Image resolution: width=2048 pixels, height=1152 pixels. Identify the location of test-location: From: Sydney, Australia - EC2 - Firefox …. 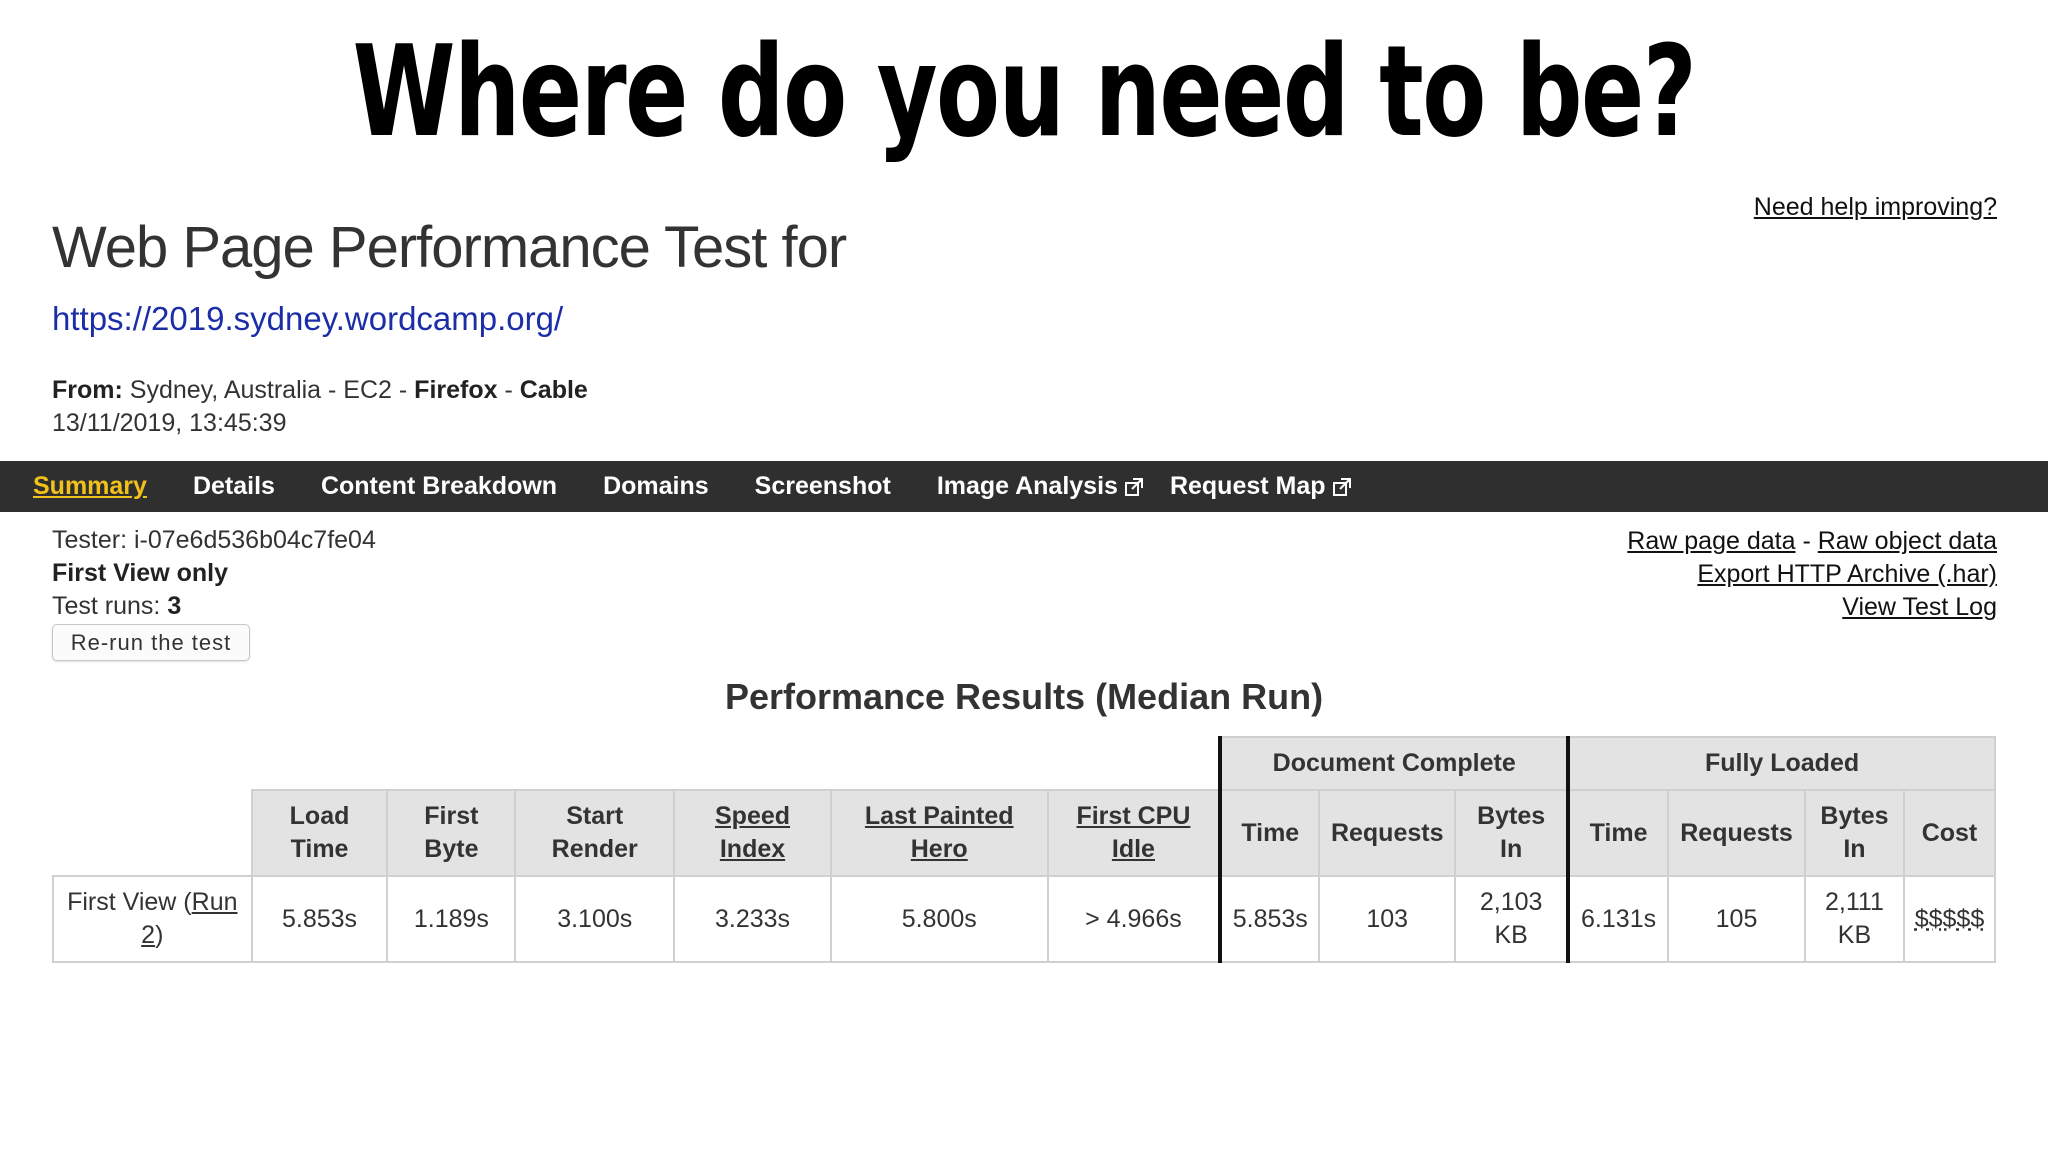
(320, 390).